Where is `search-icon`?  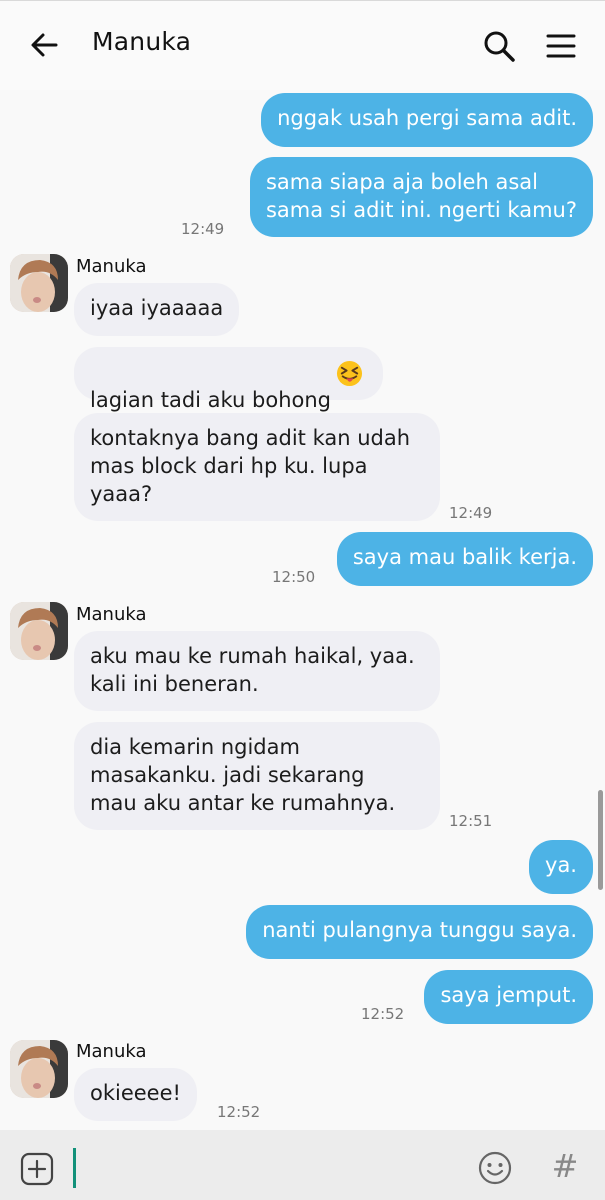
search-icon is located at coordinates (499, 46).